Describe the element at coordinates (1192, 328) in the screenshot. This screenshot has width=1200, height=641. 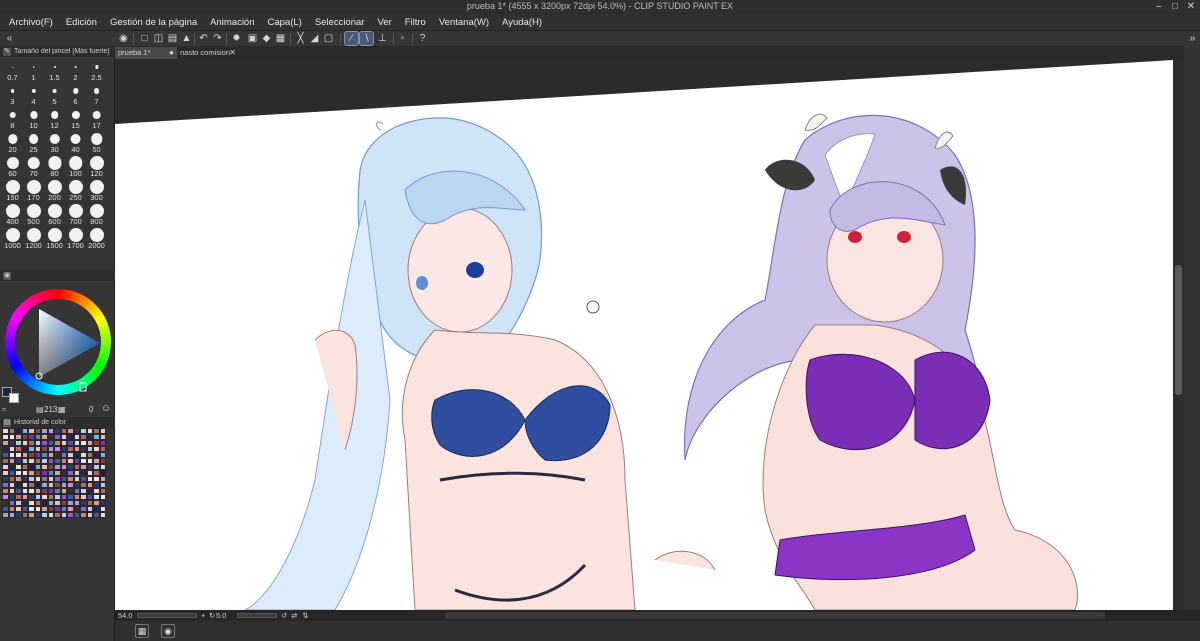
I see `right-collapsed-panel` at that location.